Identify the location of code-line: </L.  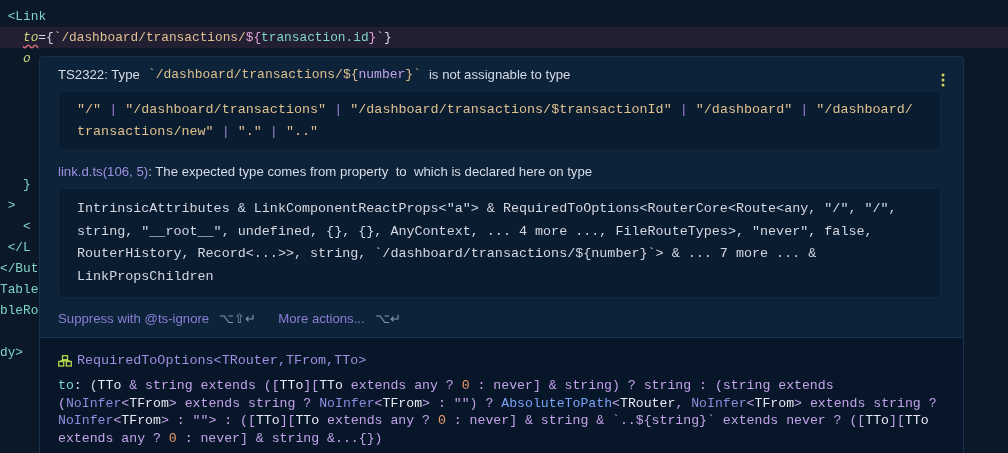
(18, 248).